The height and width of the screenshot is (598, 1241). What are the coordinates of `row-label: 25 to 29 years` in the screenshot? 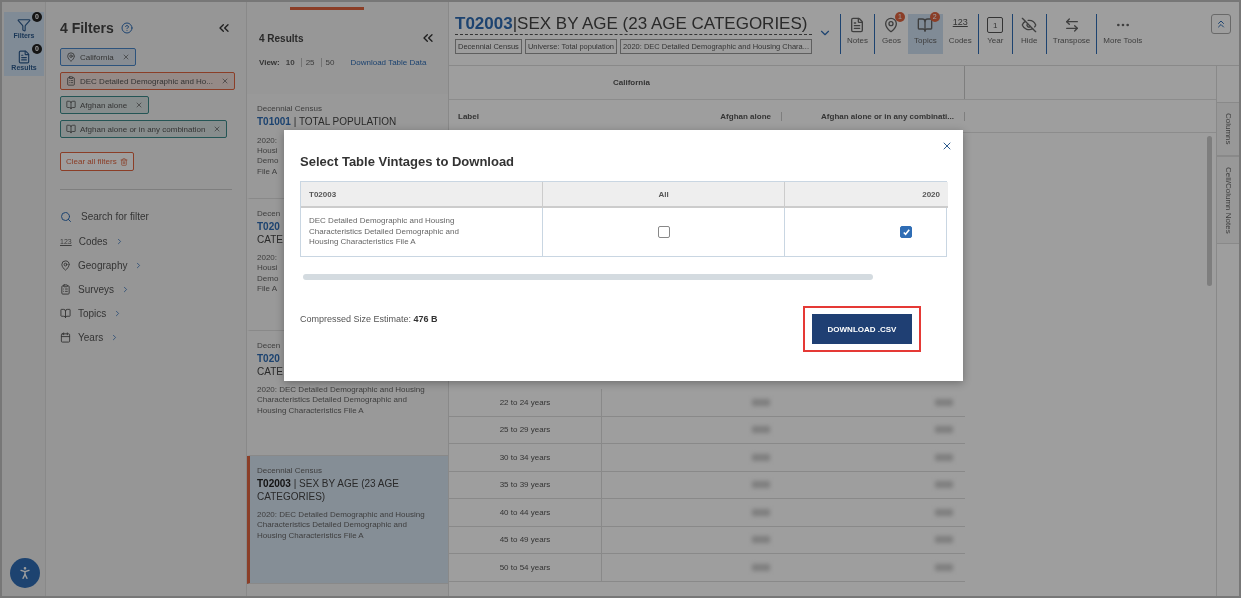 It's located at (525, 430).